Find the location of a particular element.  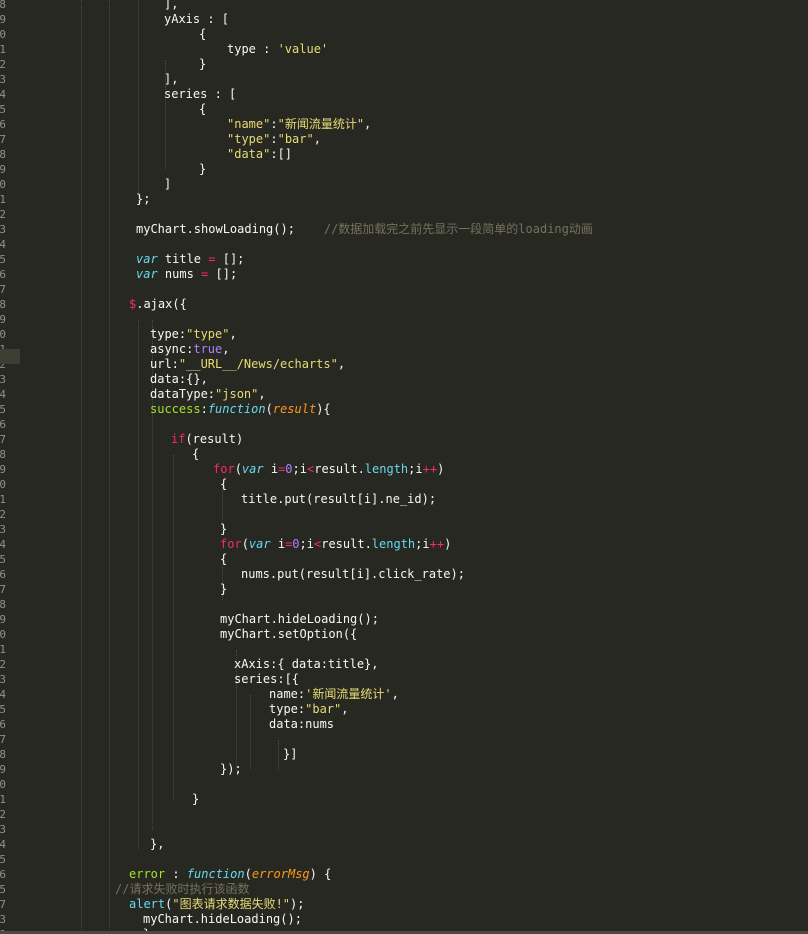

line-number: 5 is located at coordinates (3, 559).